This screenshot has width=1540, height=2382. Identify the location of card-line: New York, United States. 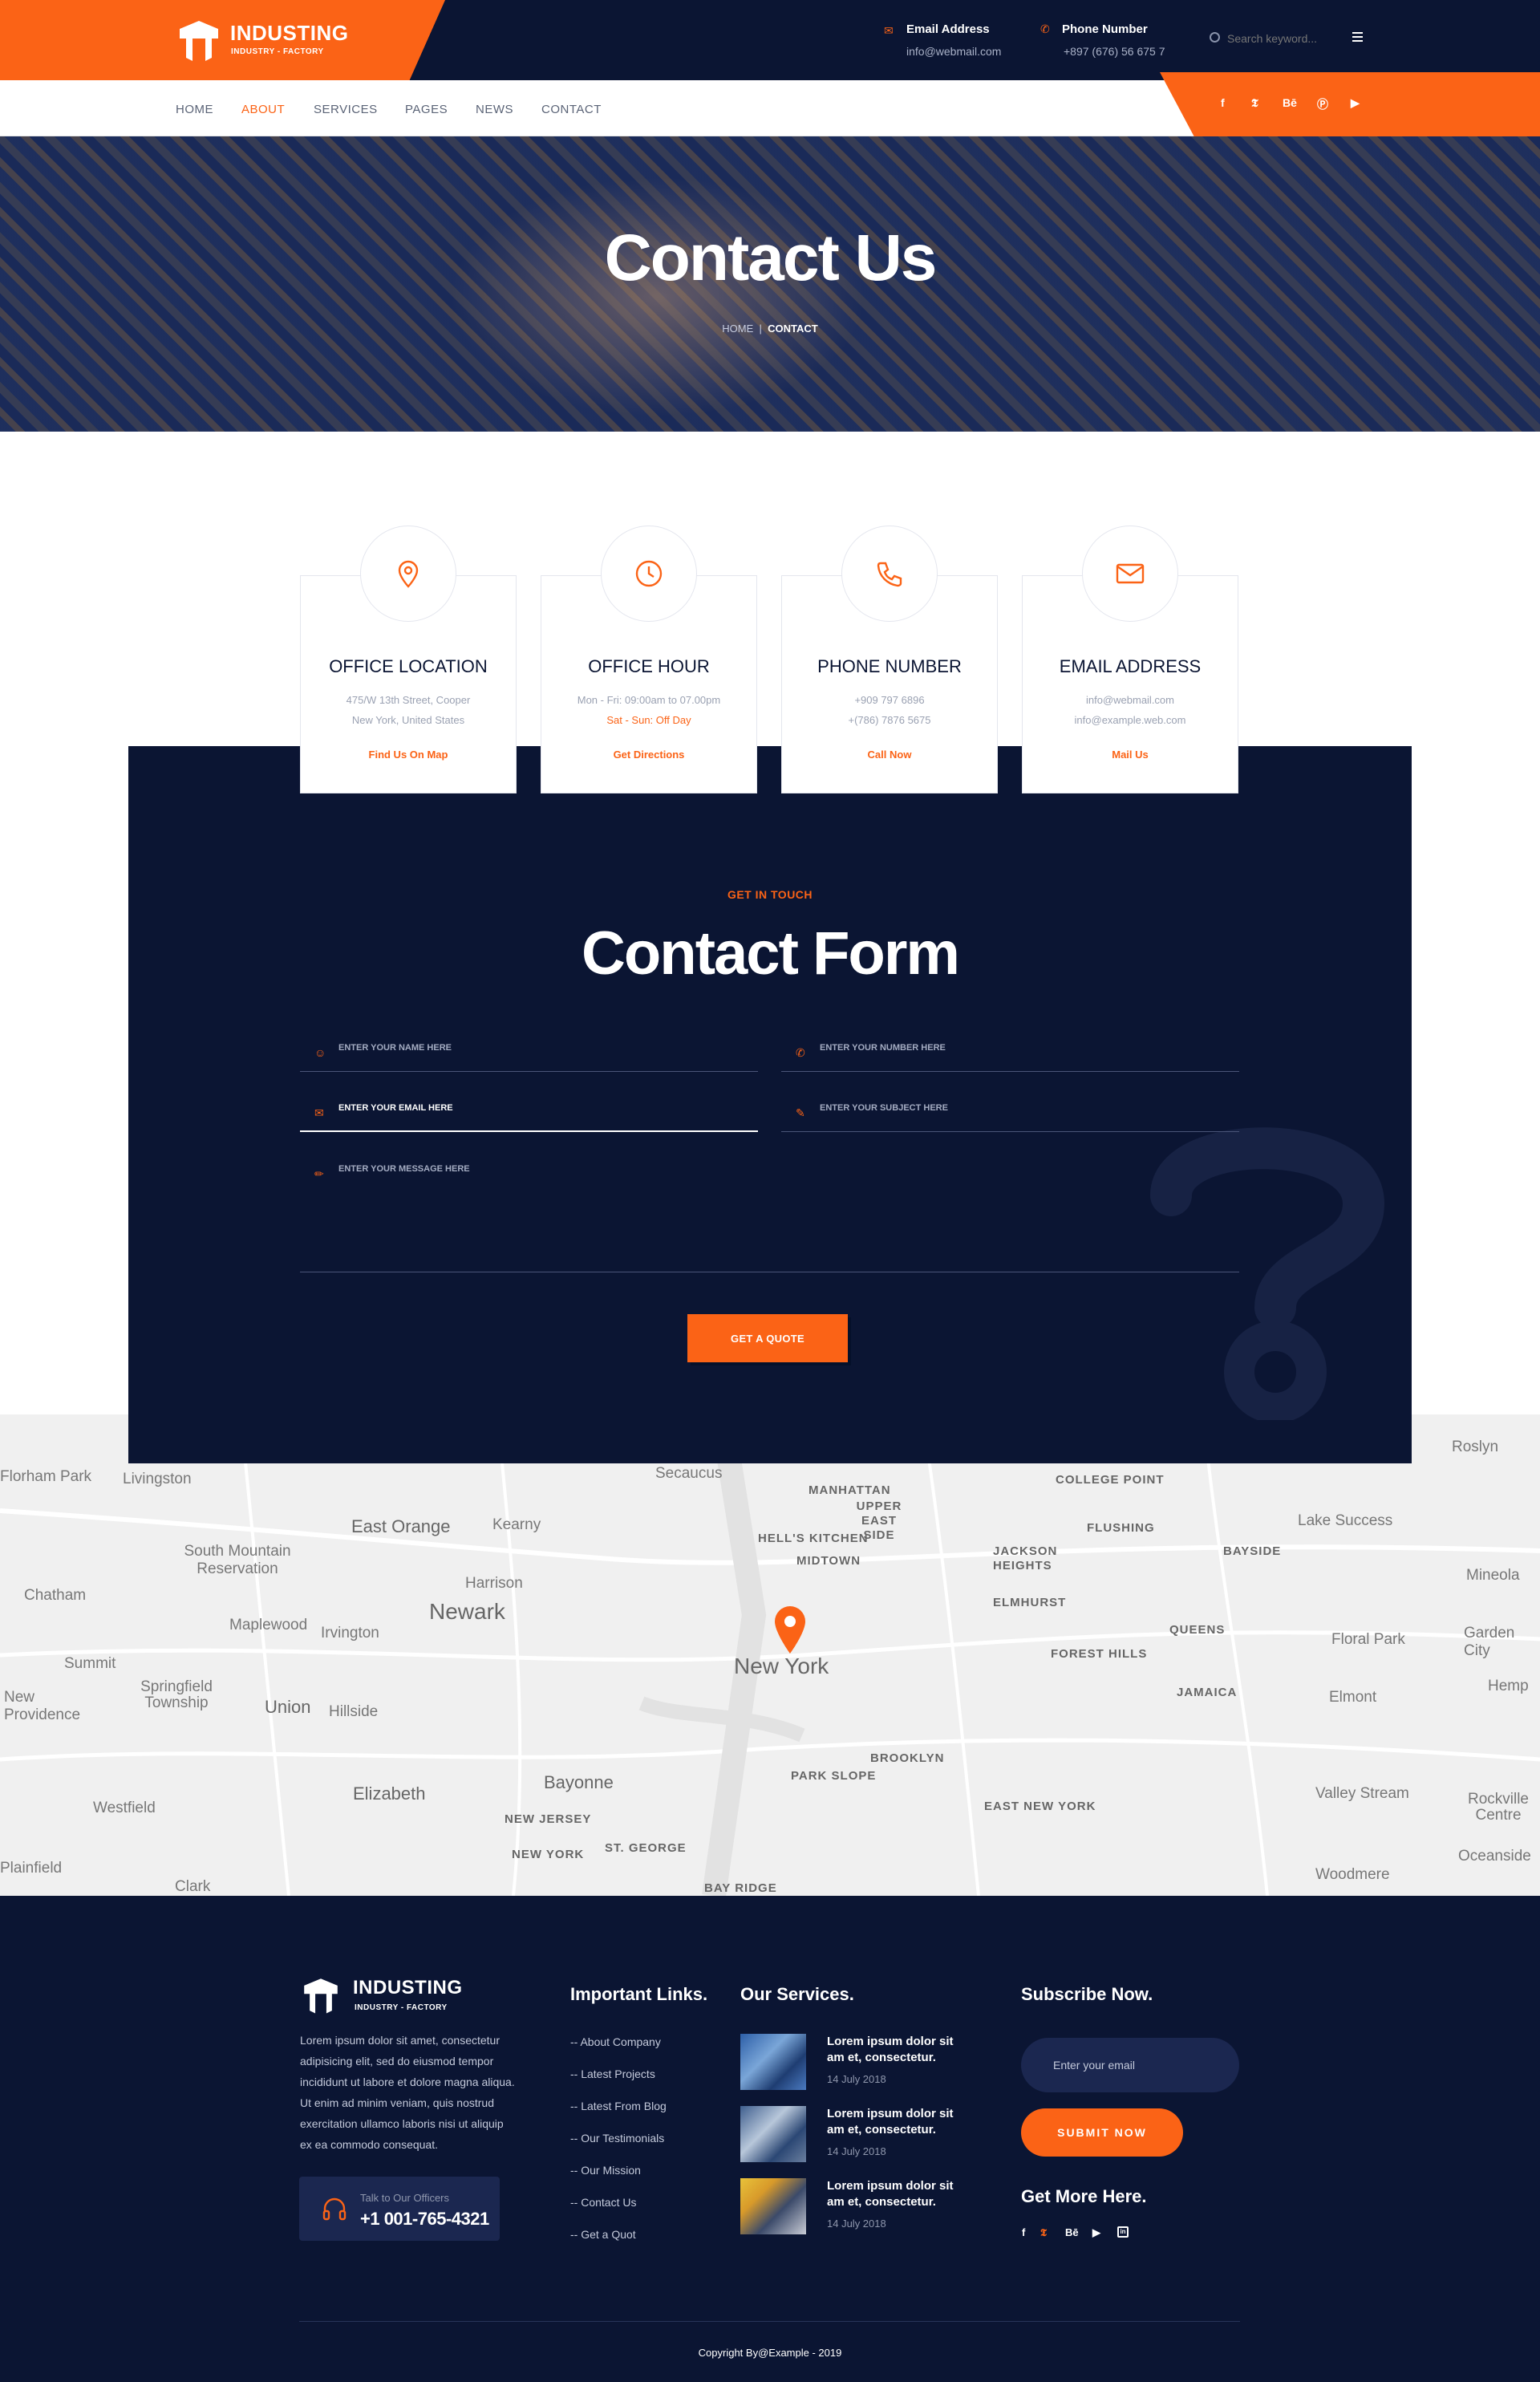
(408, 720).